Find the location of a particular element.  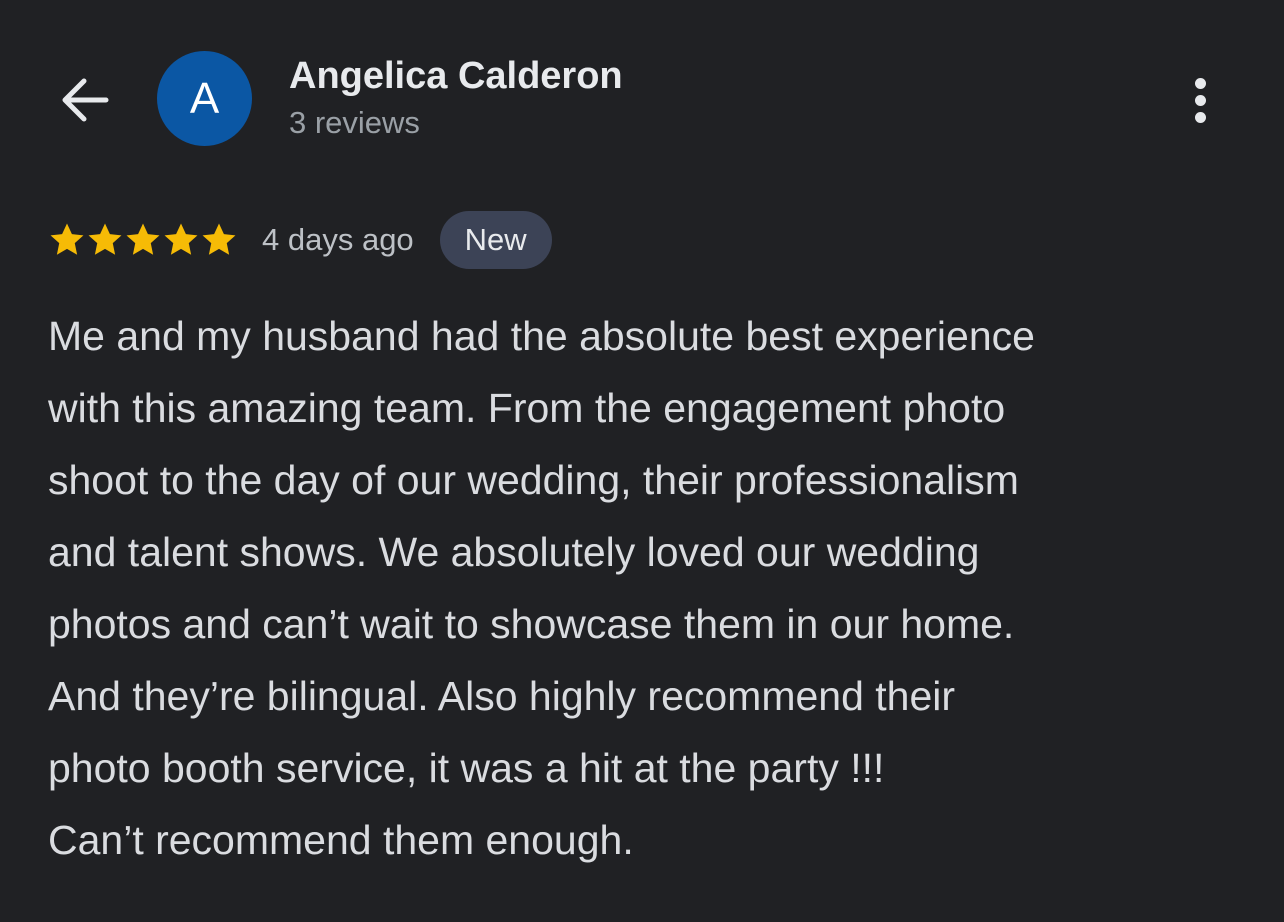

more-options-button is located at coordinates (1200, 100).